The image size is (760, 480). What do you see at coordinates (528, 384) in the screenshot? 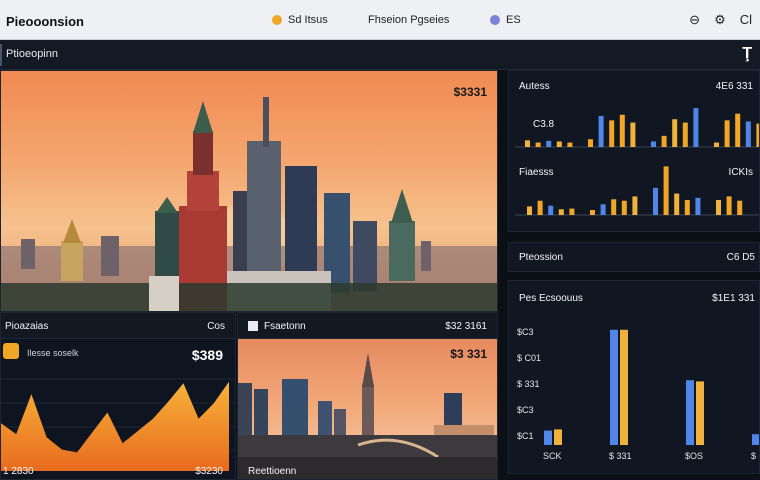
I see `y-tick-label: $ 331` at bounding box center [528, 384].